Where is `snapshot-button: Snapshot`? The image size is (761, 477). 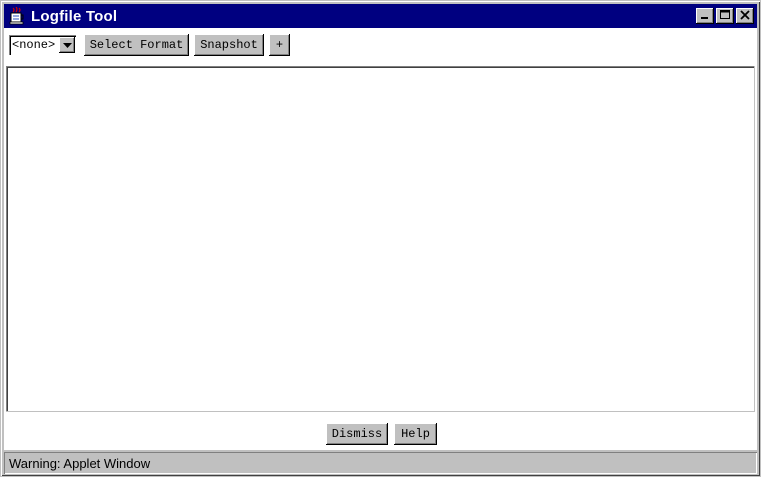 snapshot-button: Snapshot is located at coordinates (229, 45).